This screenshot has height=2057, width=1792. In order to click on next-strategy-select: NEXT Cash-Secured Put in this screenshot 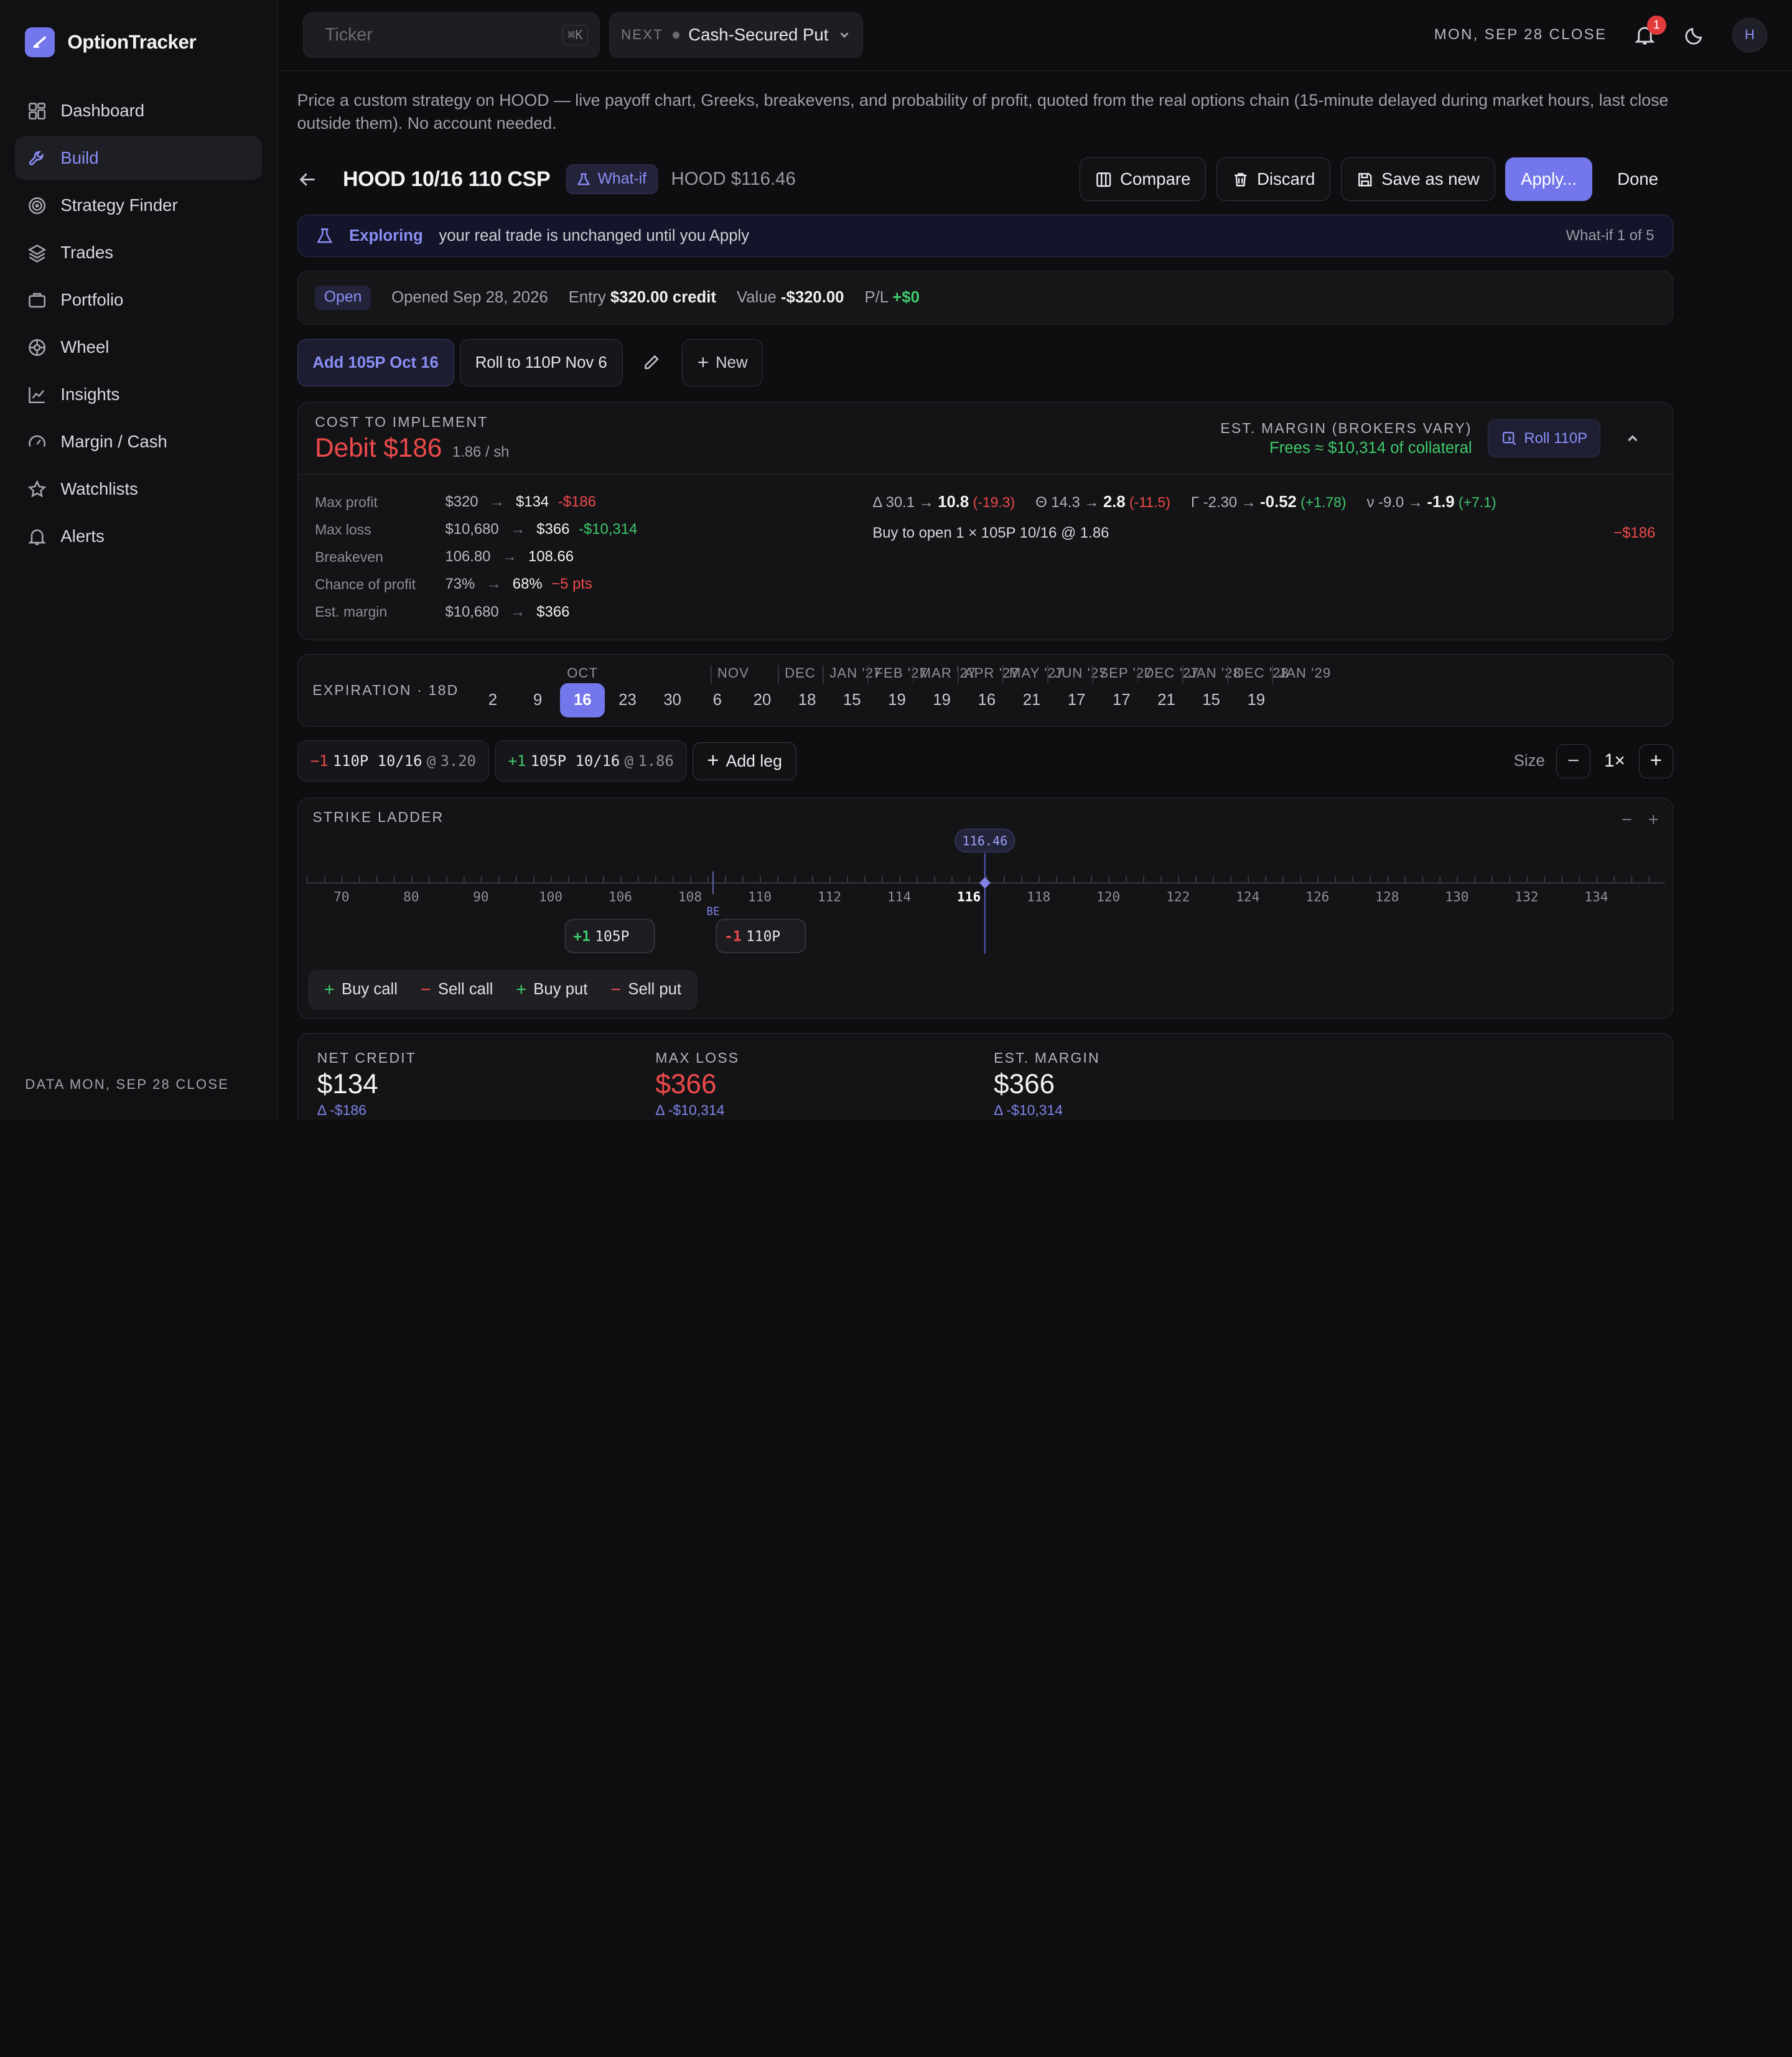, I will do `click(736, 35)`.